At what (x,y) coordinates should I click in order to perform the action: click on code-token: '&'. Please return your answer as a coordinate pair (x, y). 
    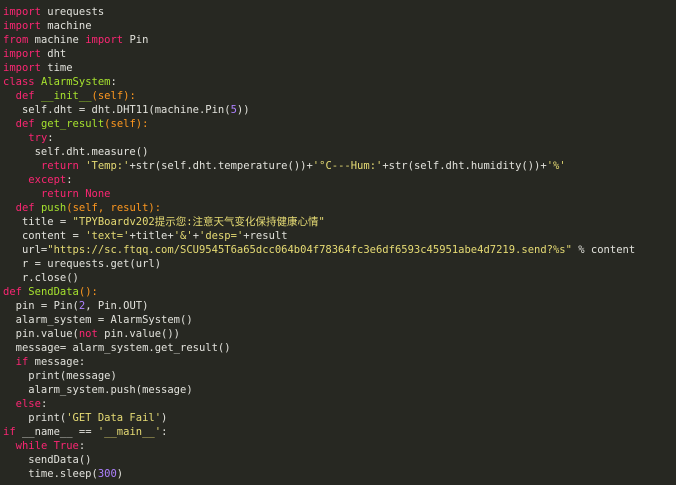
    Looking at the image, I should click on (183, 236).